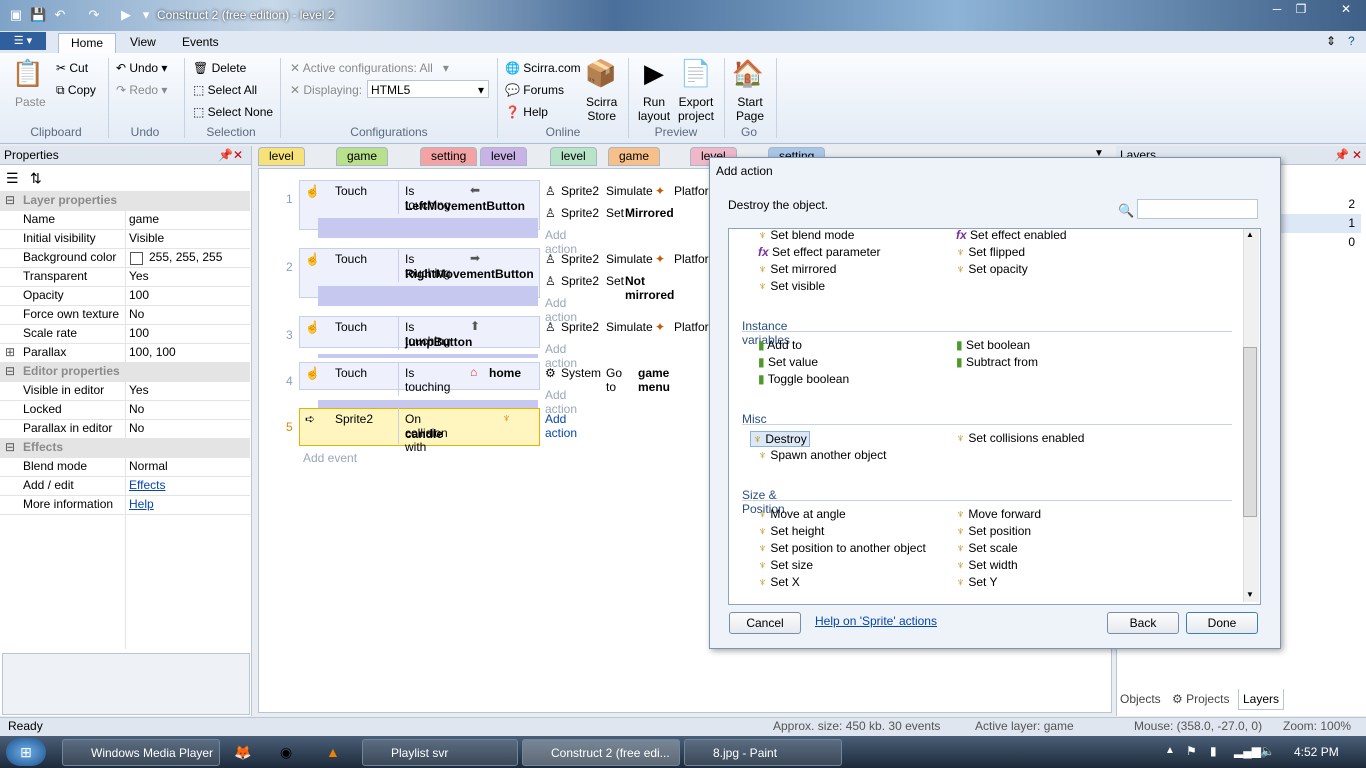 The width and height of the screenshot is (1366, 768). What do you see at coordinates (1191, 751) in the screenshot?
I see `action-center-icon: ⚑` at bounding box center [1191, 751].